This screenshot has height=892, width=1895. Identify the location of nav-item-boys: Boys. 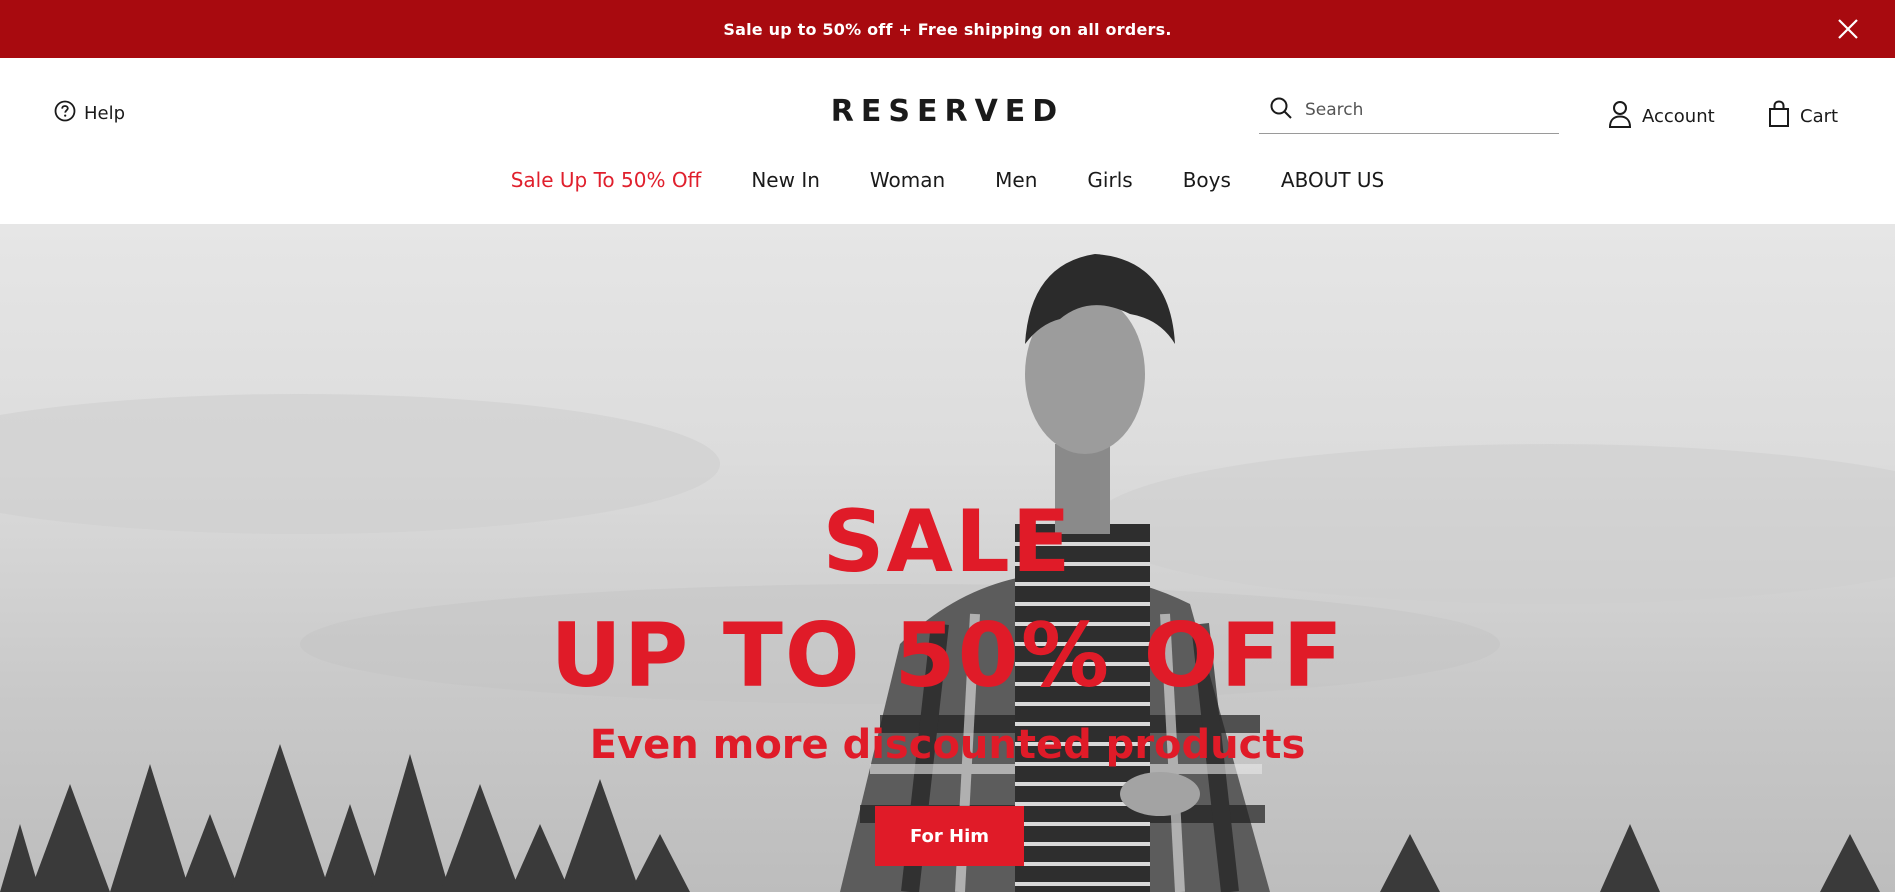
(1207, 180).